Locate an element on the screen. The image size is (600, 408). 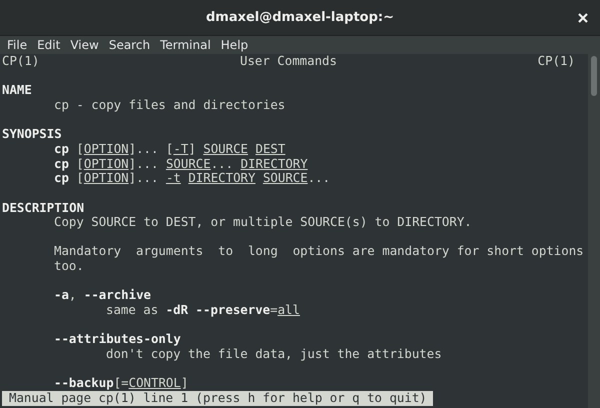
manual-line: too. is located at coordinates (69, 266).